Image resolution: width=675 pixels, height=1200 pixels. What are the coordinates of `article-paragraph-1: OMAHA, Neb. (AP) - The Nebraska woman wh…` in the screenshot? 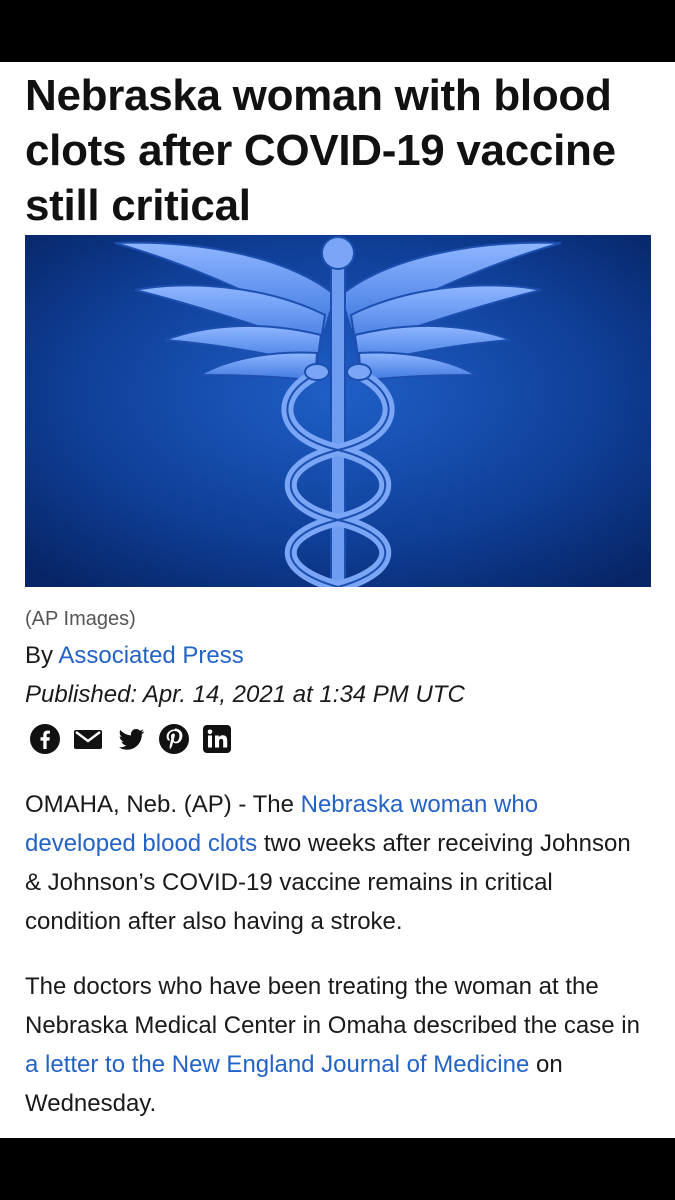 It's located at (332, 863).